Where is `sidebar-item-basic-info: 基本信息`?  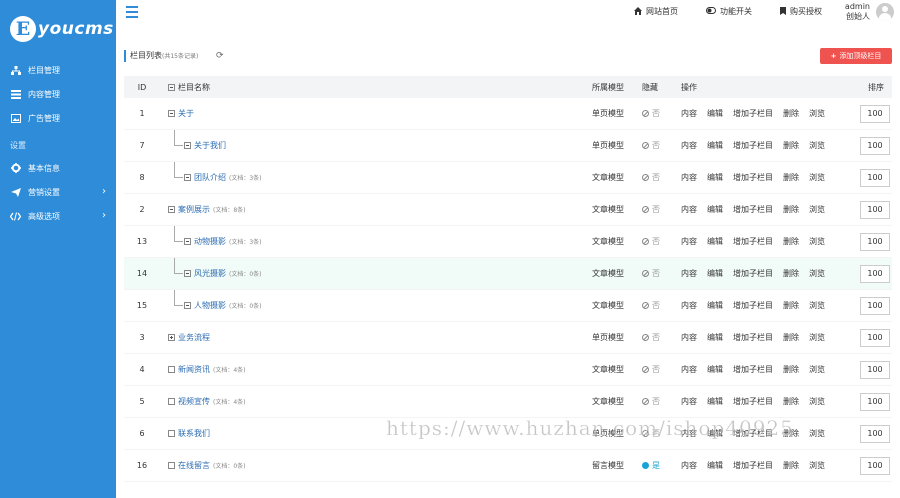
sidebar-item-basic-info: 基本信息 is located at coordinates (58, 168).